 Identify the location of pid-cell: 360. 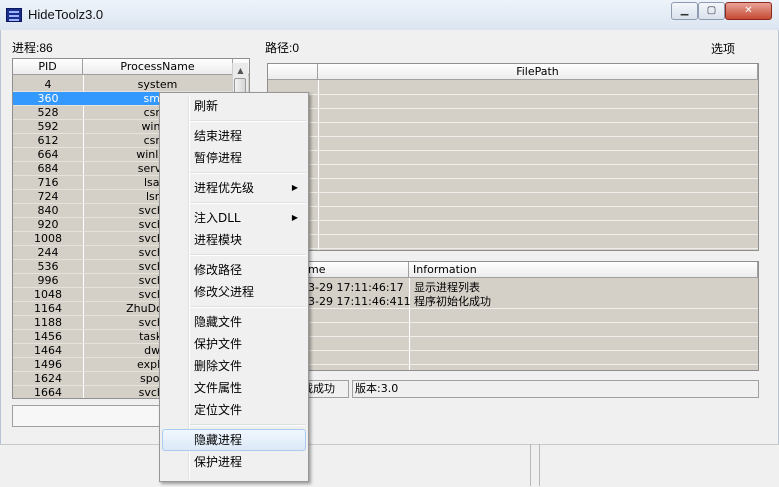
(48, 98).